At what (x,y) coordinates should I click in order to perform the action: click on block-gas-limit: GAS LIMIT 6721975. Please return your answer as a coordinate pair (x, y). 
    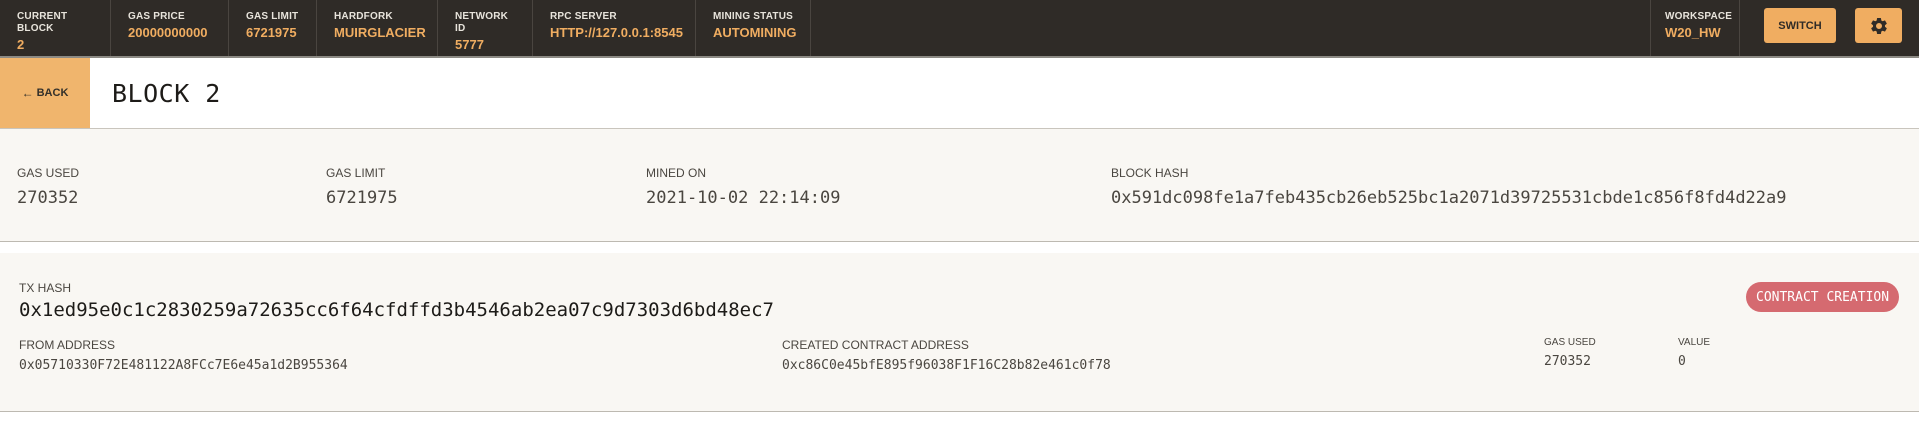
    Looking at the image, I should click on (362, 187).